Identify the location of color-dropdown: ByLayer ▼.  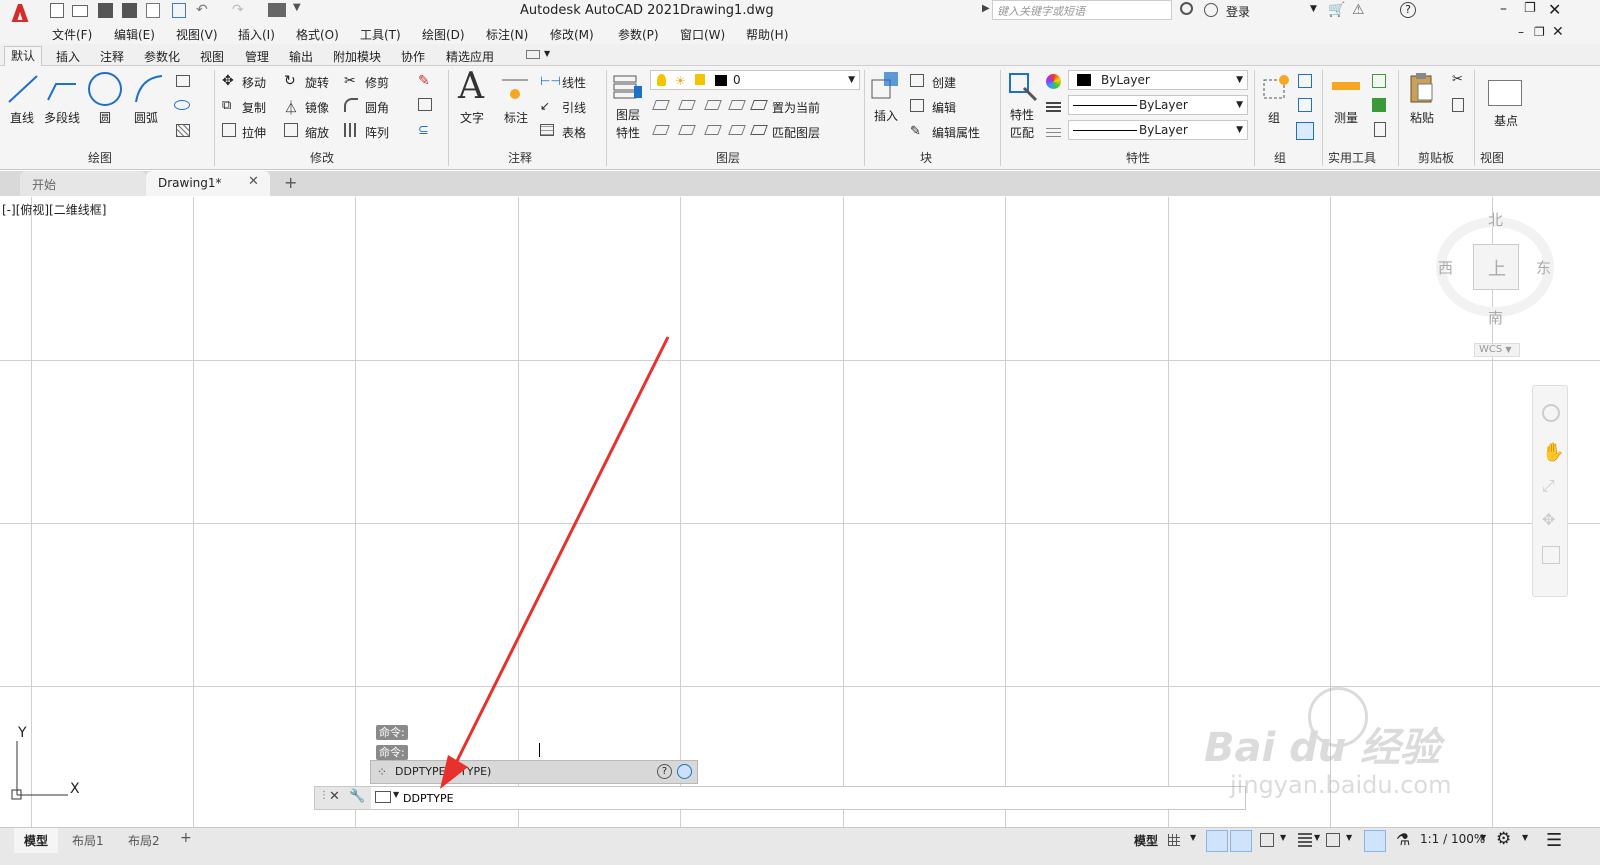
(1158, 80).